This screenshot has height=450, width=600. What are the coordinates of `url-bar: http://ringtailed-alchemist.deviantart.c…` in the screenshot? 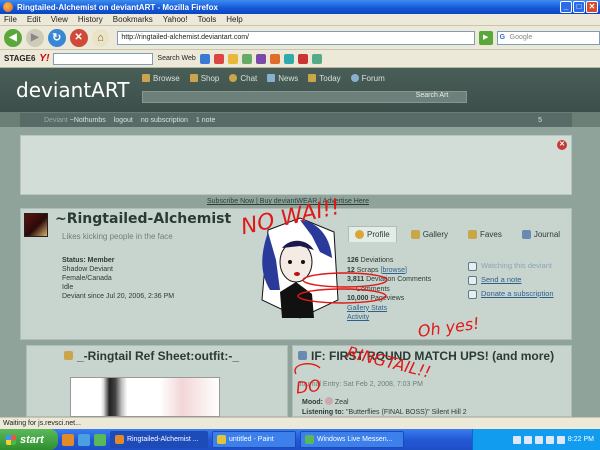 It's located at (296, 37).